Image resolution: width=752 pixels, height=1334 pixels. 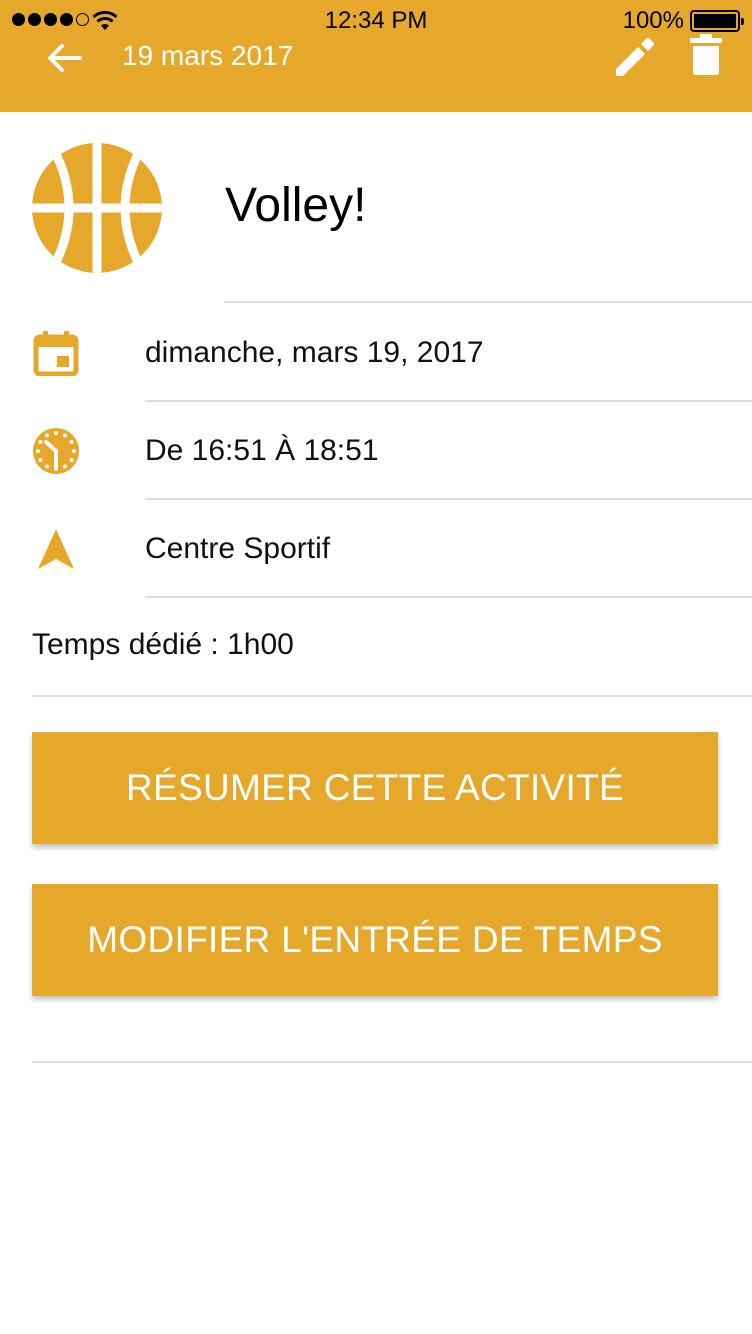 I want to click on page-title: 19 mars 2017, so click(x=208, y=55).